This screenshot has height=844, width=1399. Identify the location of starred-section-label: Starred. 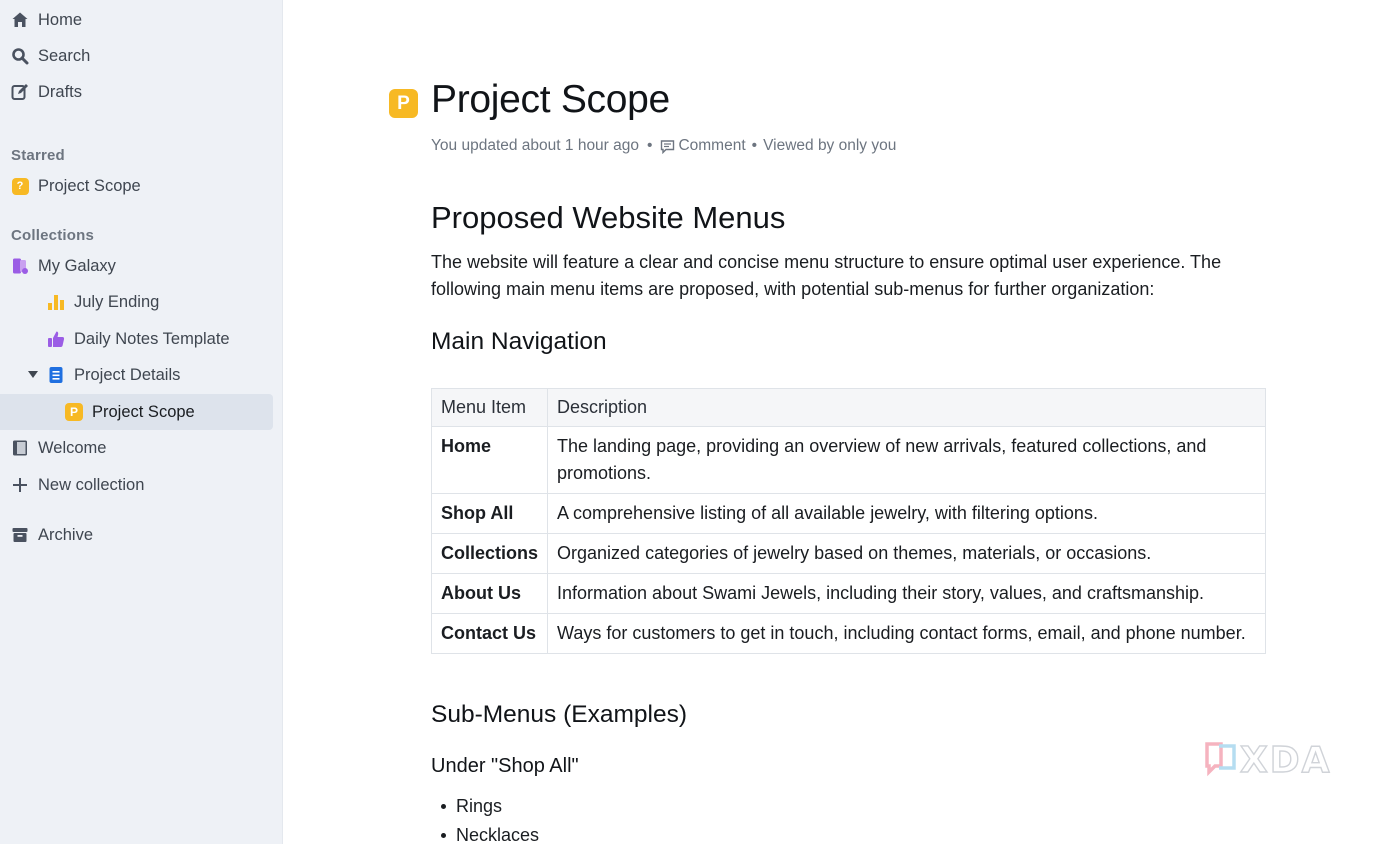
(38, 155).